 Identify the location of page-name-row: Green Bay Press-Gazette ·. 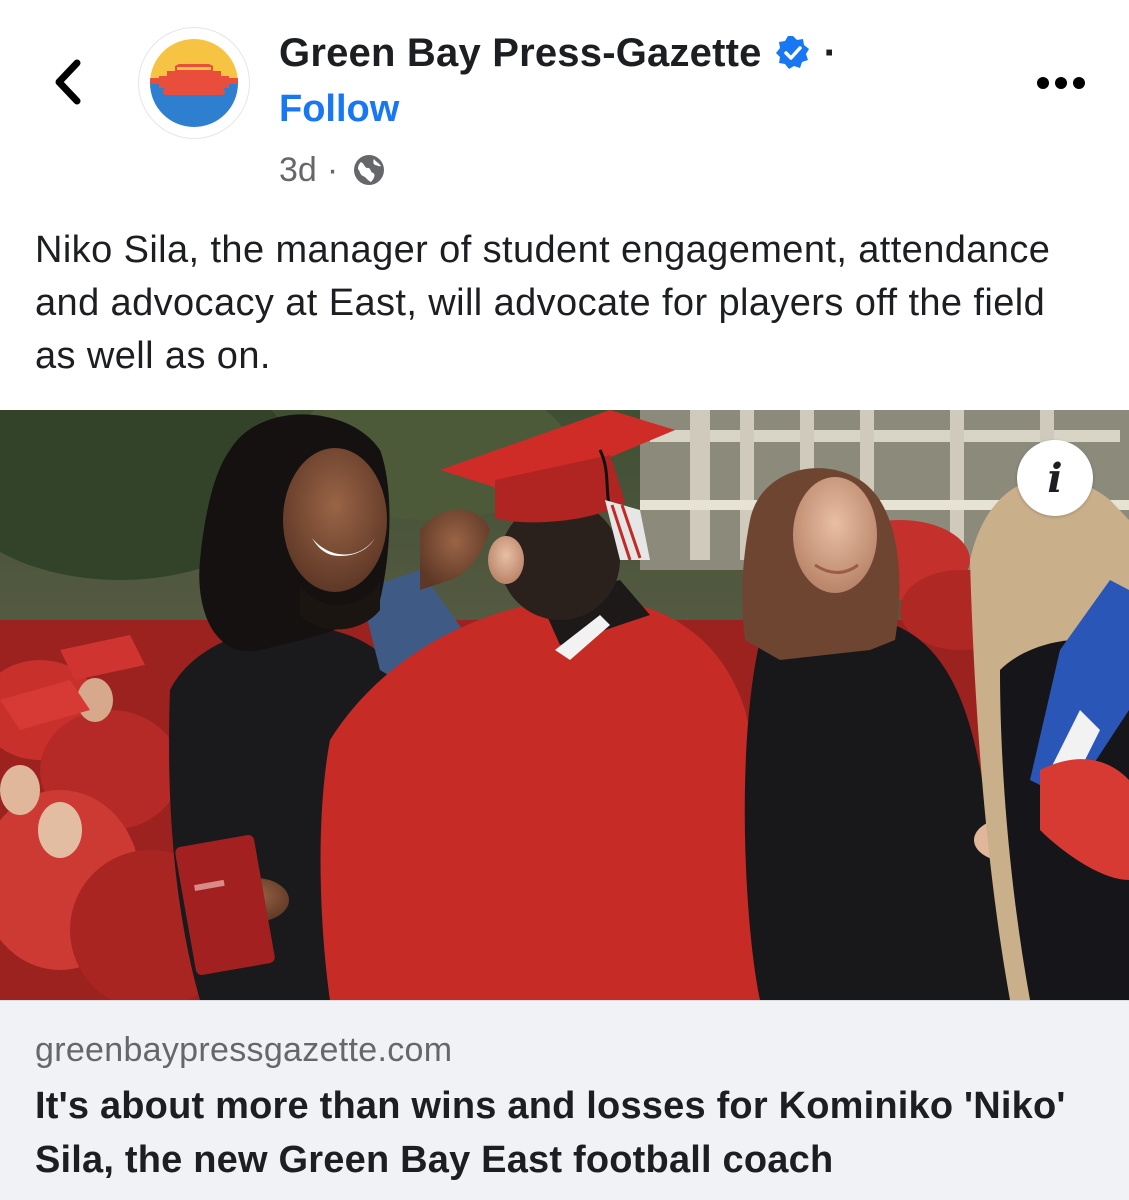
(558, 53).